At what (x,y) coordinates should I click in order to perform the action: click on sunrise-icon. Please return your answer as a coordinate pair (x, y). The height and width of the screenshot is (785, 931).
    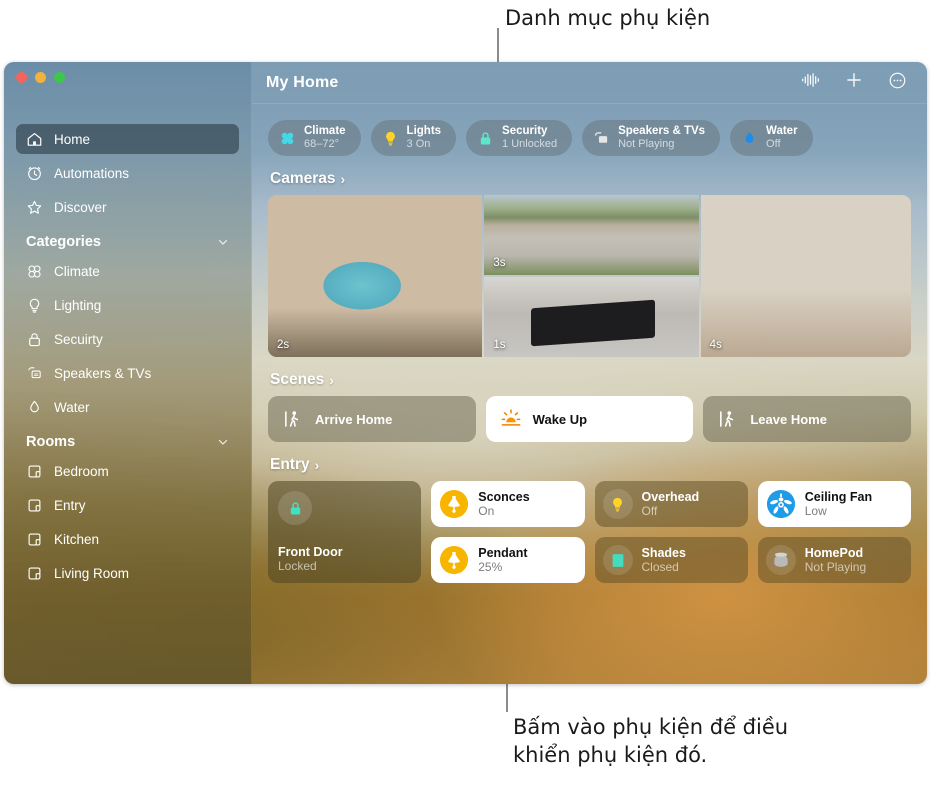
    Looking at the image, I should click on (511, 419).